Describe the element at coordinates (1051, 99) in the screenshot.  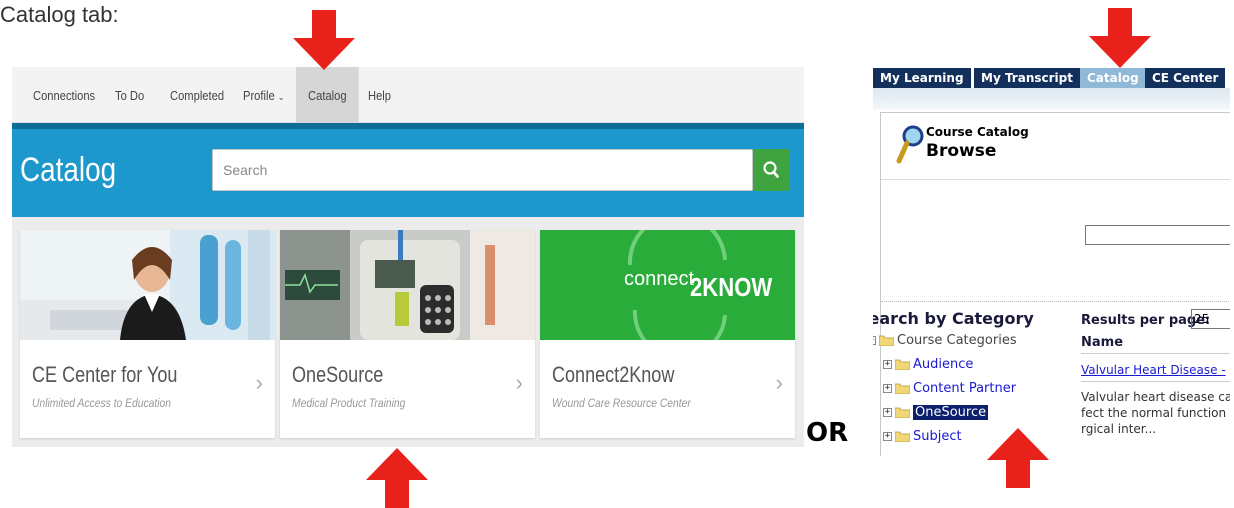
I see `tab-underbar` at that location.